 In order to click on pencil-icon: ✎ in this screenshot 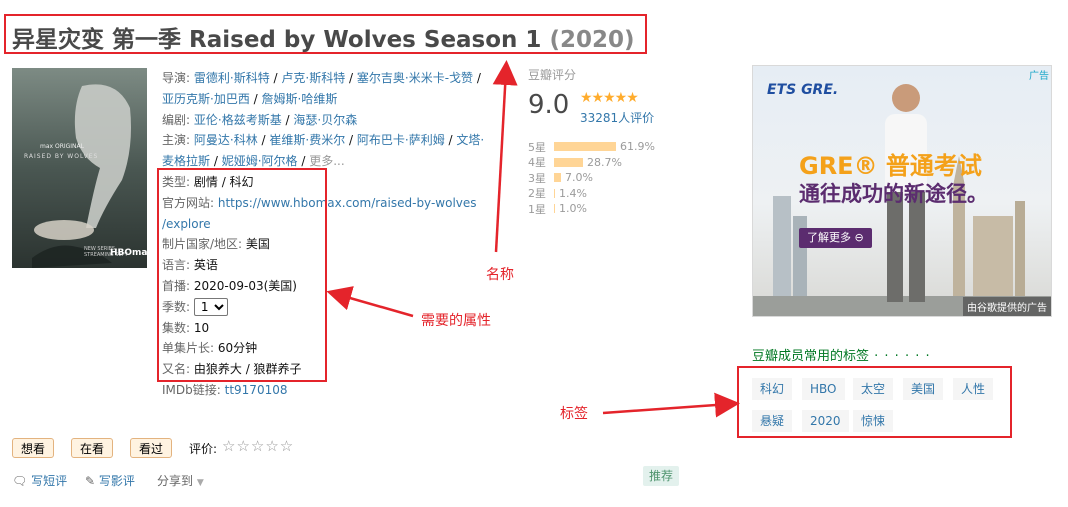, I will do `click(90, 481)`.